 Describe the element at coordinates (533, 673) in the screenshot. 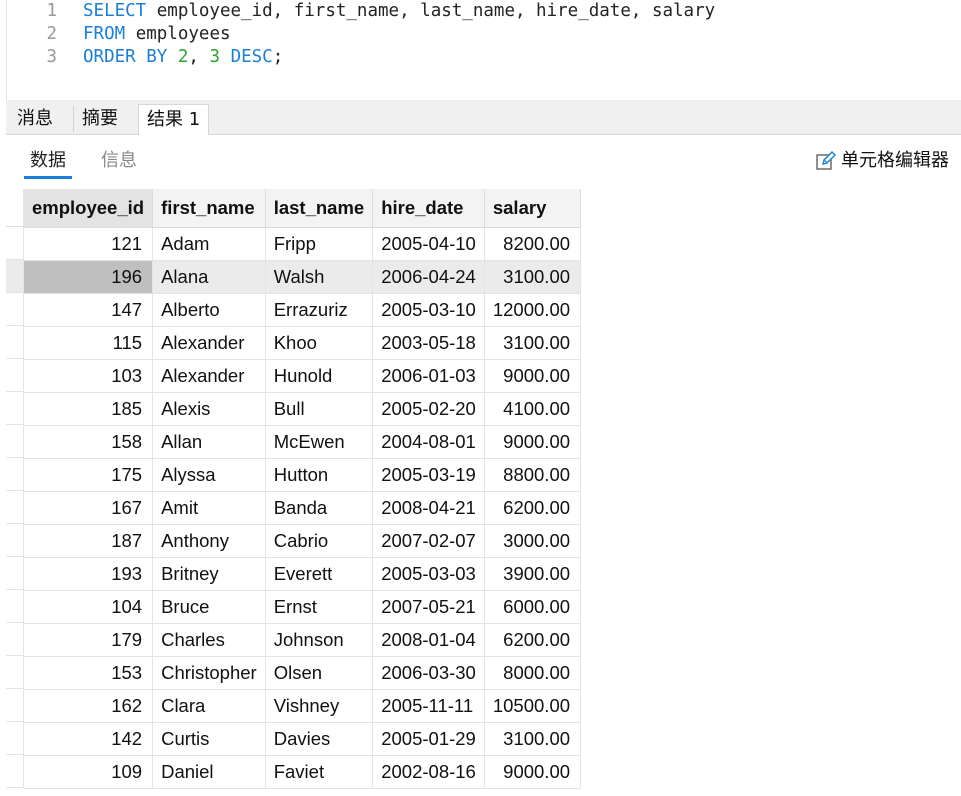

I see `cell-salary: 8000.00` at that location.